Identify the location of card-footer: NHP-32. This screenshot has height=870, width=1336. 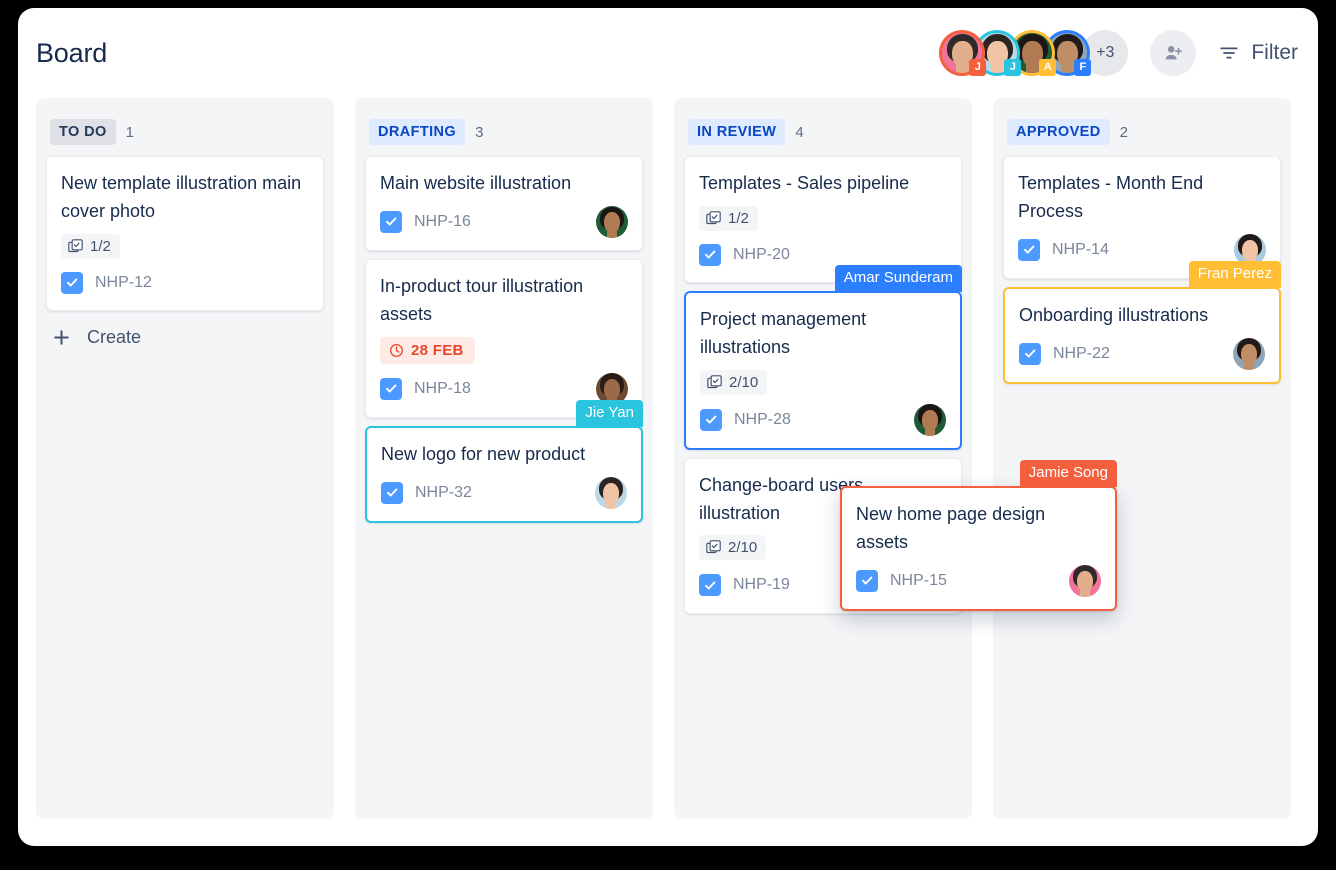
(504, 492).